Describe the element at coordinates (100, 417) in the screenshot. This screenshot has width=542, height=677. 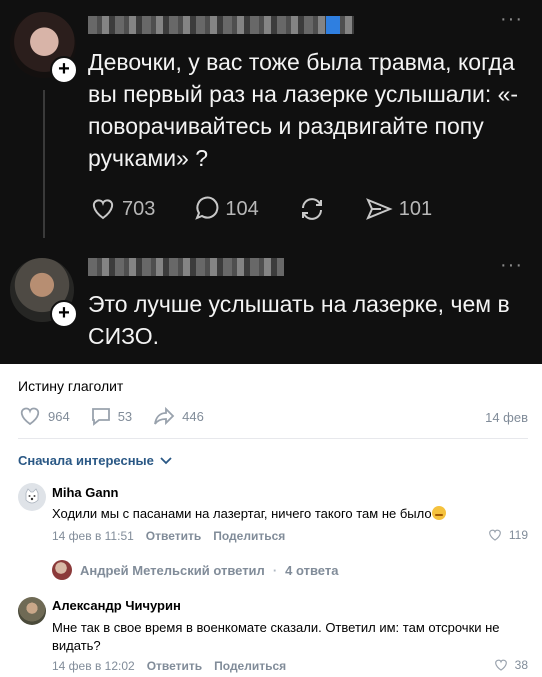
I see `comment-icon` at that location.